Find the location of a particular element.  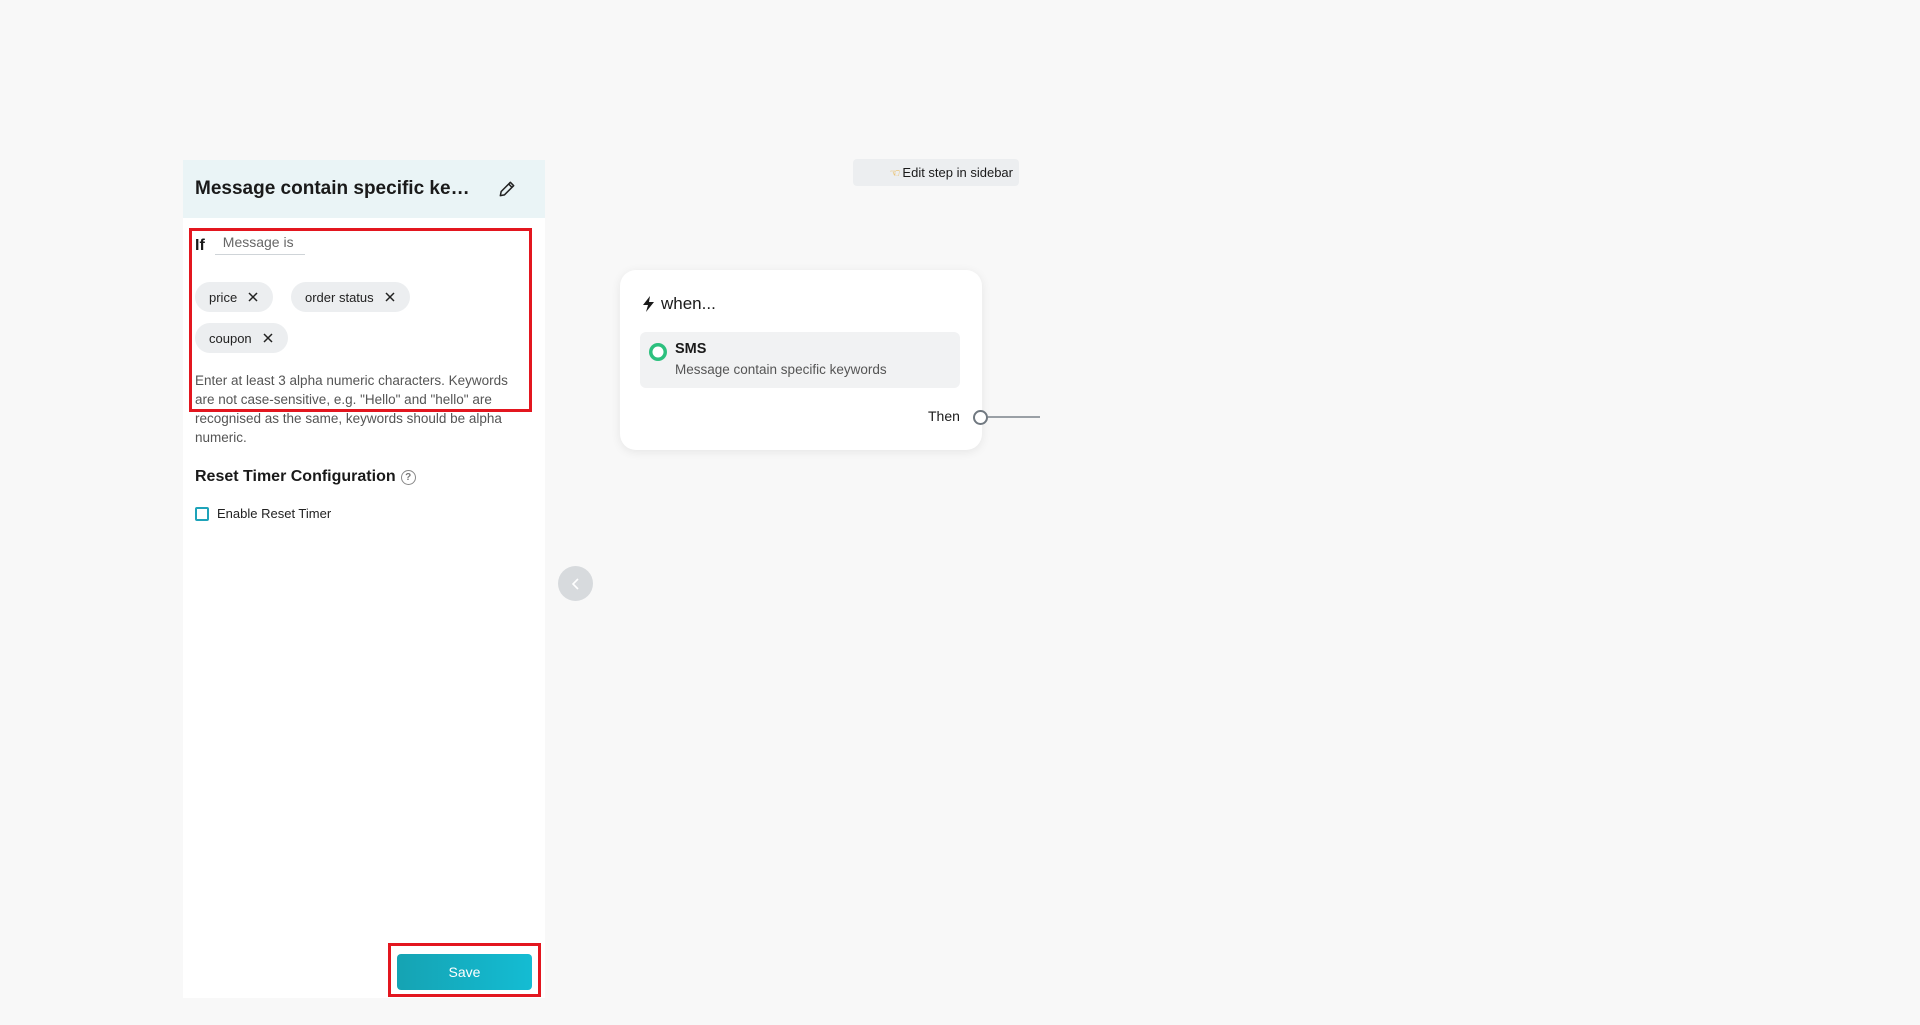

keyword-chip-coupon: coupon is located at coordinates (241, 338).